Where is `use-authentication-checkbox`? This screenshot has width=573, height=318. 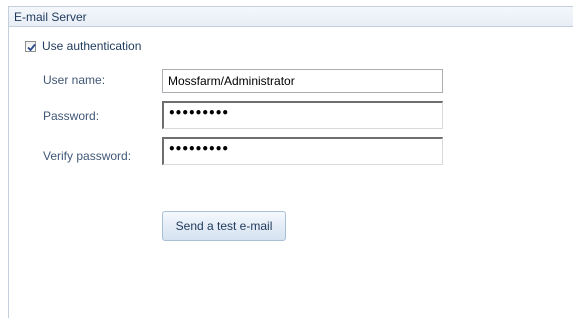
use-authentication-checkbox is located at coordinates (30, 46).